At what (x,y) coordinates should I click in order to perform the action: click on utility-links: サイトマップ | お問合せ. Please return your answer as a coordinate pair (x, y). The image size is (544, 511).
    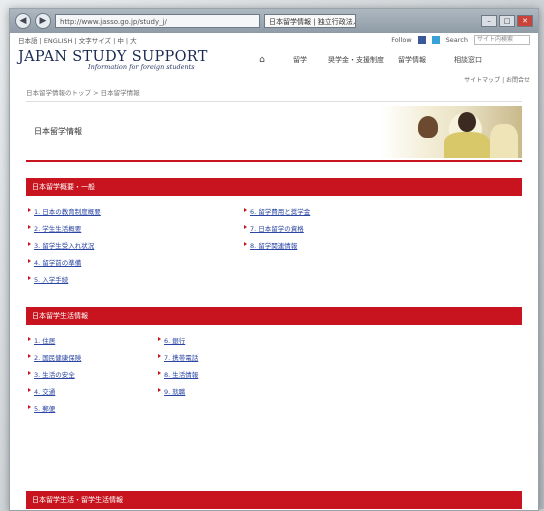
    Looking at the image, I should click on (497, 79).